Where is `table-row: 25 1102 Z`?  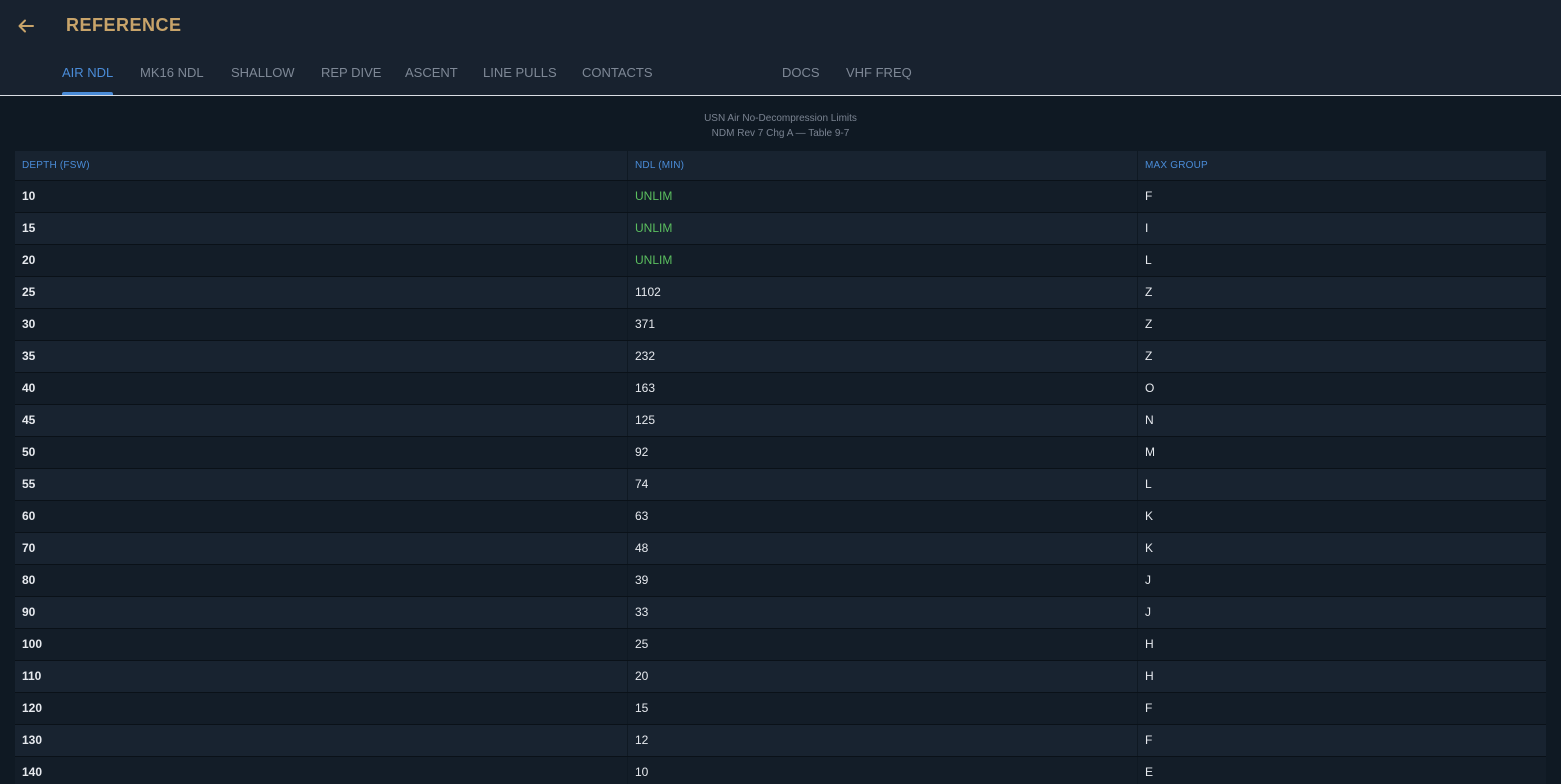
table-row: 25 1102 Z is located at coordinates (780, 292).